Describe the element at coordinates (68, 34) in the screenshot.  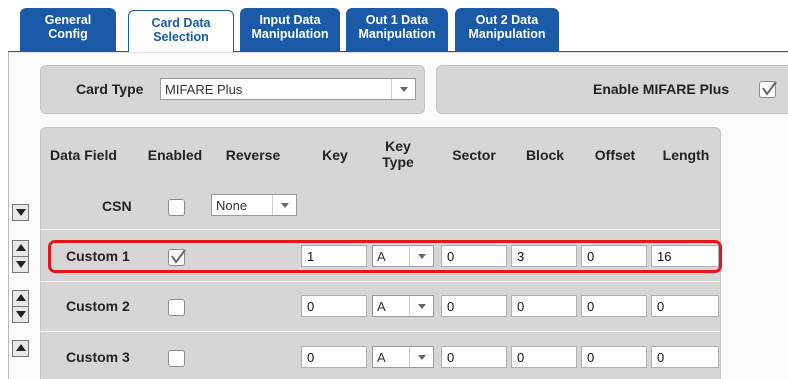
I see `tab-label-line2: Config` at that location.